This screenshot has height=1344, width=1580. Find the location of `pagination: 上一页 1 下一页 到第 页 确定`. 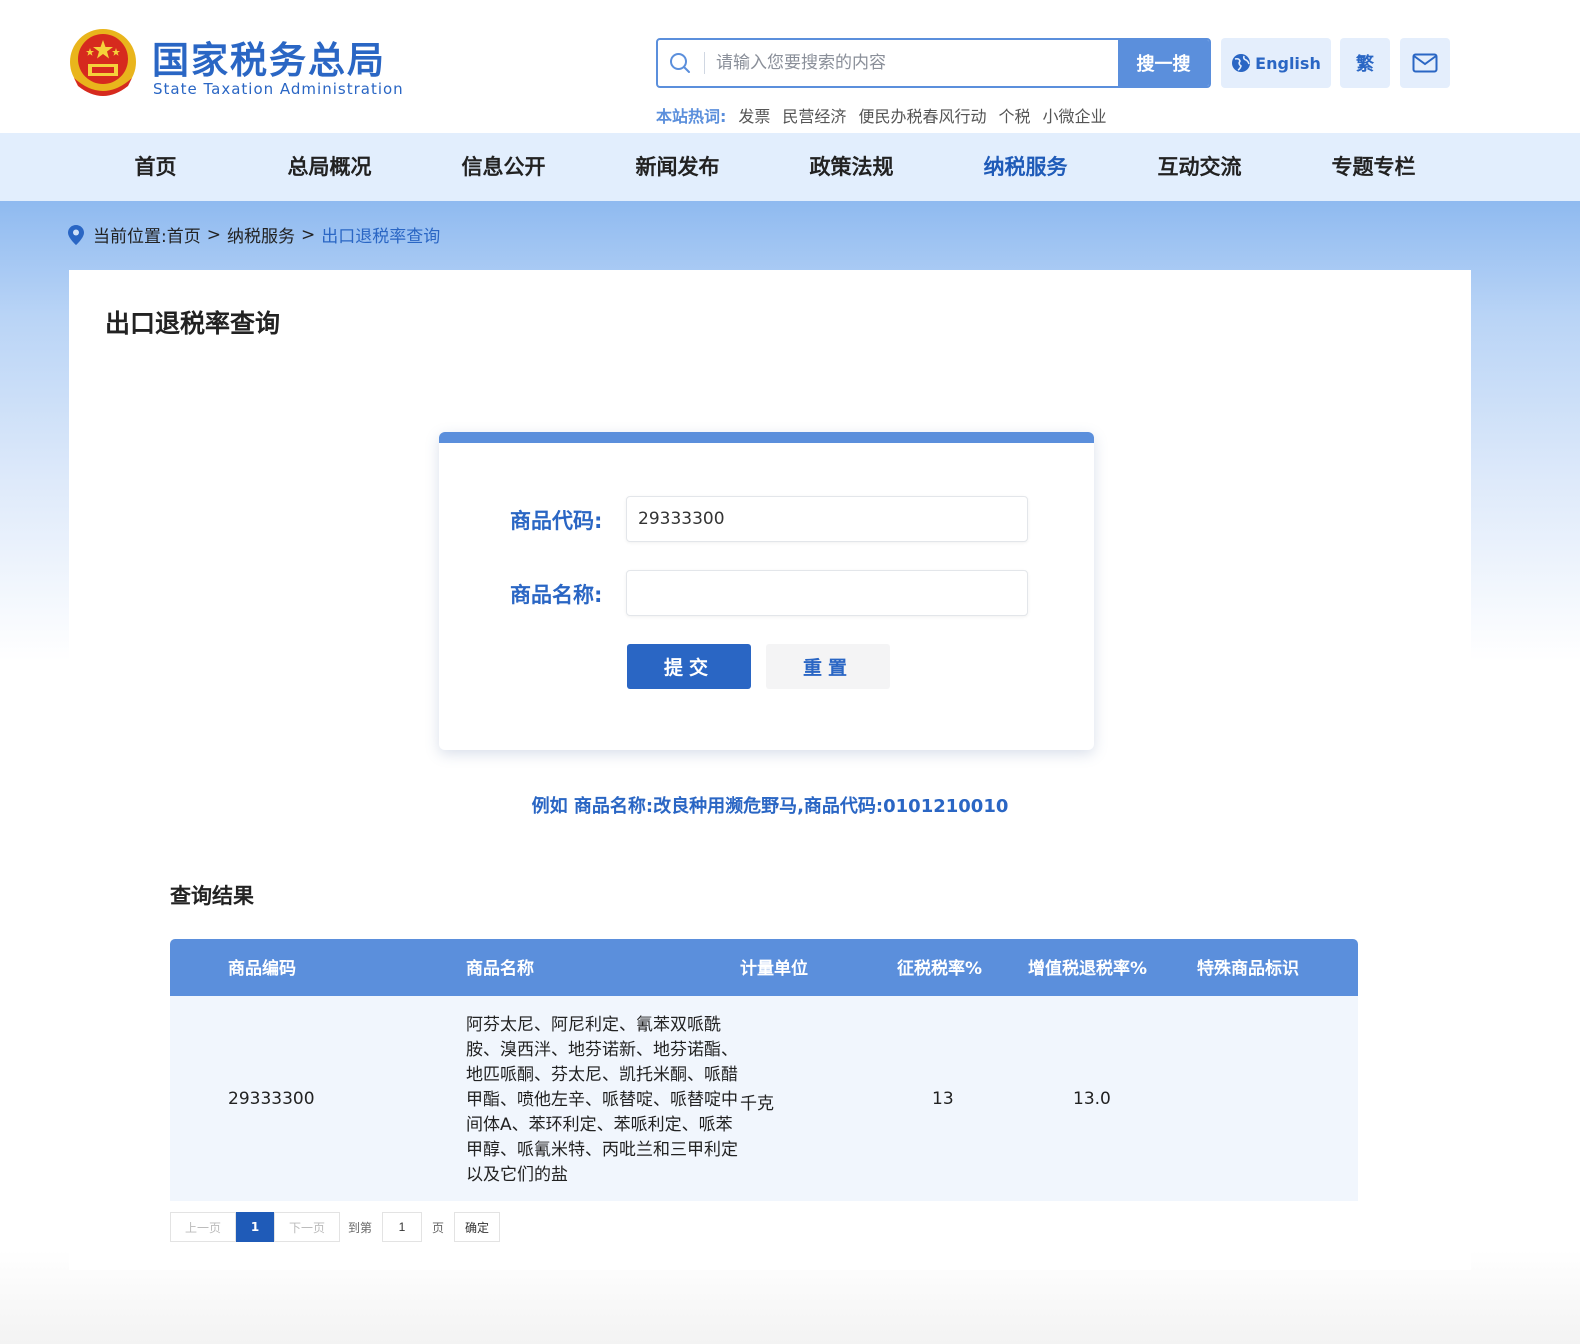

pagination: 上一页 1 下一页 到第 页 确定 is located at coordinates (335, 1227).